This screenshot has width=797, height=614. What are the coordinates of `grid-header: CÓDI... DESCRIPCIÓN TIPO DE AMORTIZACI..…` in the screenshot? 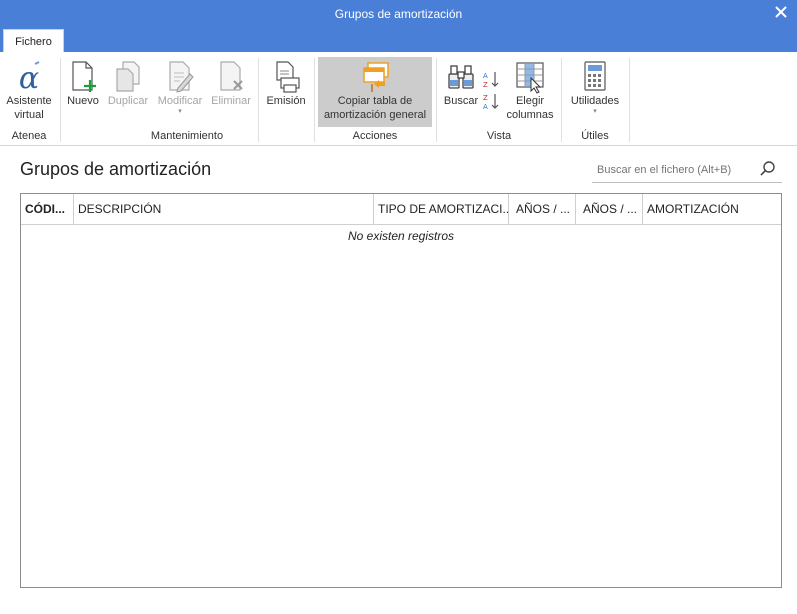 It's located at (401, 209).